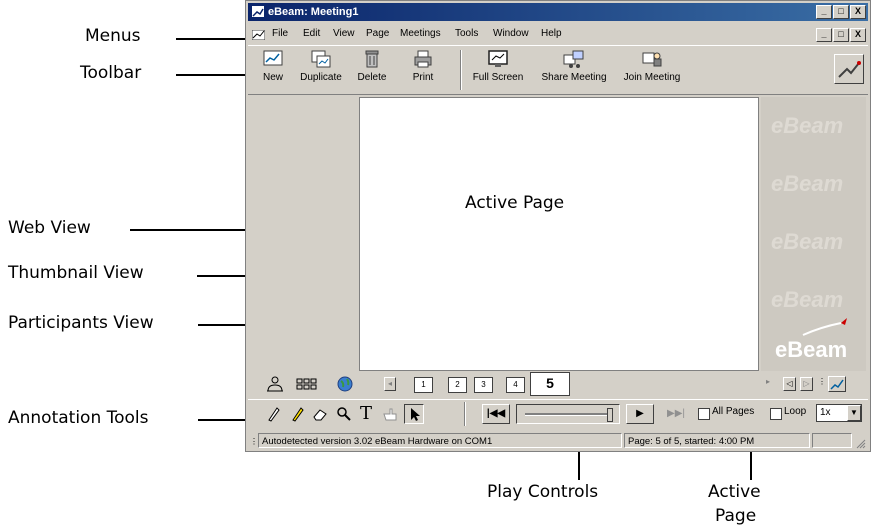 This screenshot has height=528, width=871. I want to click on callout-thumbnail-view: Thumbnail View, so click(76, 273).